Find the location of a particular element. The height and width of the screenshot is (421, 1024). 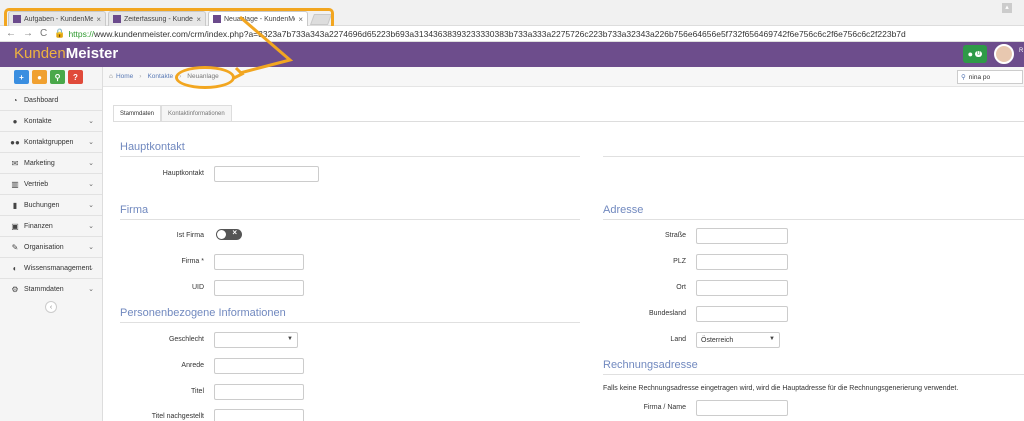

hauptkontakt-label: Hauptkontakt is located at coordinates (183, 173).